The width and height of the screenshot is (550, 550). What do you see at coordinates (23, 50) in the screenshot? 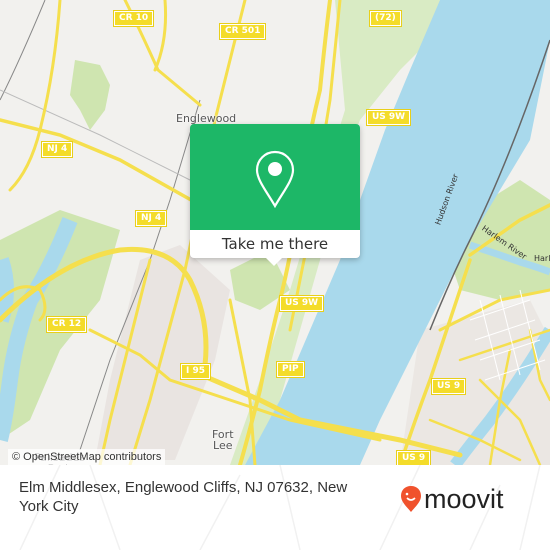
I see `railway` at bounding box center [23, 50].